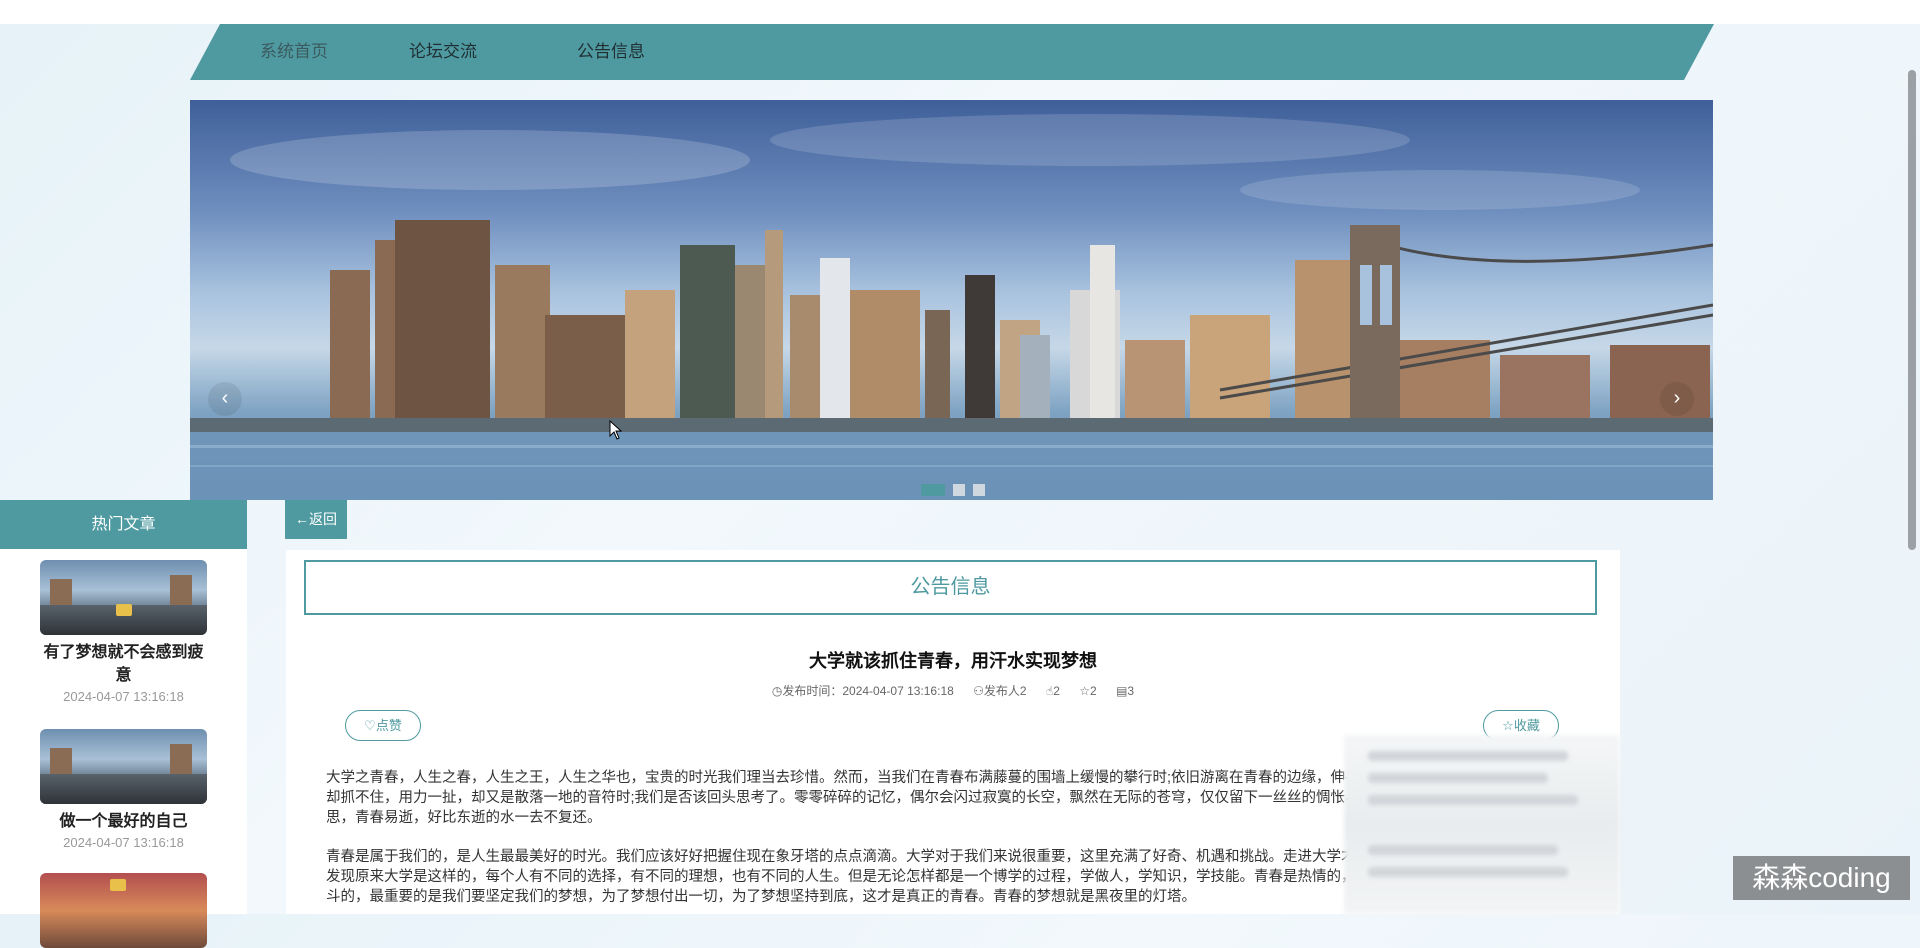  I want to click on like-button: ♡点赞, so click(383, 725).